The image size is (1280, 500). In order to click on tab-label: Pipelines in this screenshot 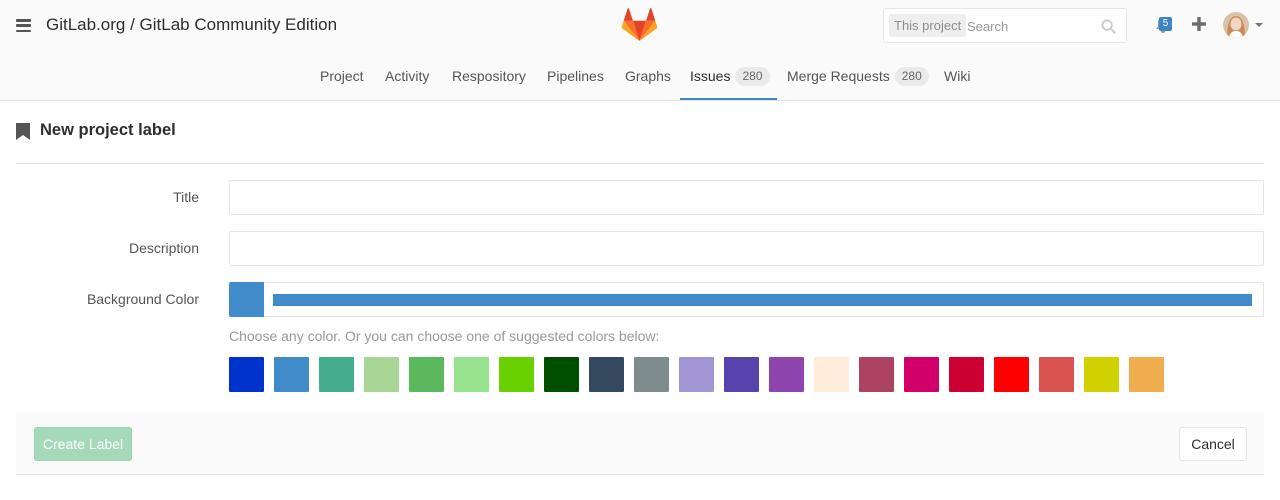, I will do `click(575, 76)`.